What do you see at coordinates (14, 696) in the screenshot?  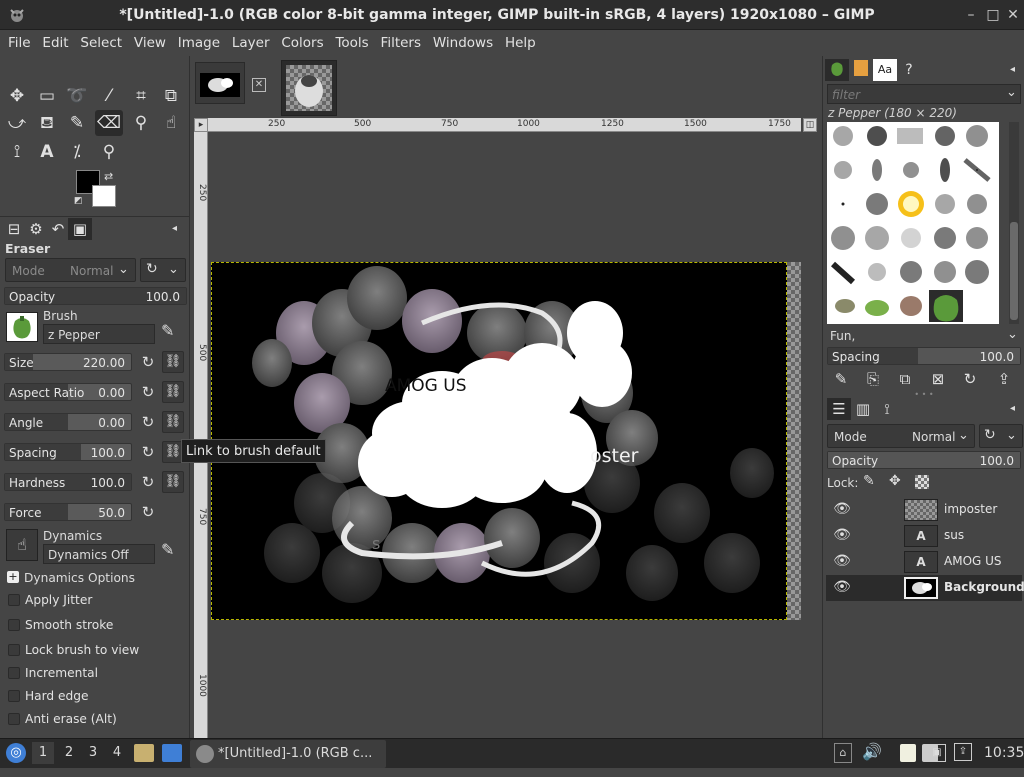 I see `hard-edge-checkbox` at bounding box center [14, 696].